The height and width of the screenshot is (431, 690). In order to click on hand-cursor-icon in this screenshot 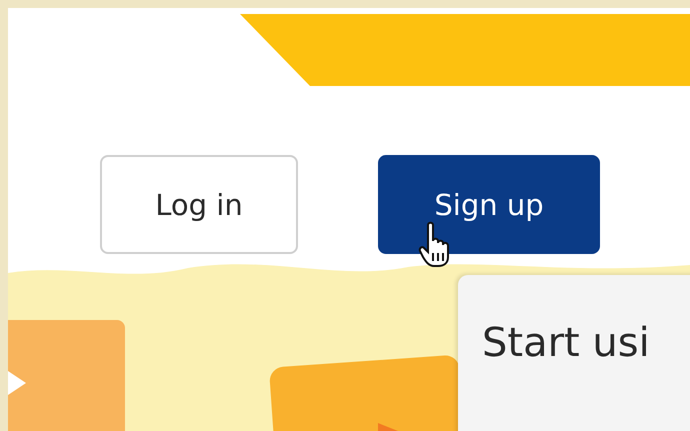, I will do `click(435, 244)`.